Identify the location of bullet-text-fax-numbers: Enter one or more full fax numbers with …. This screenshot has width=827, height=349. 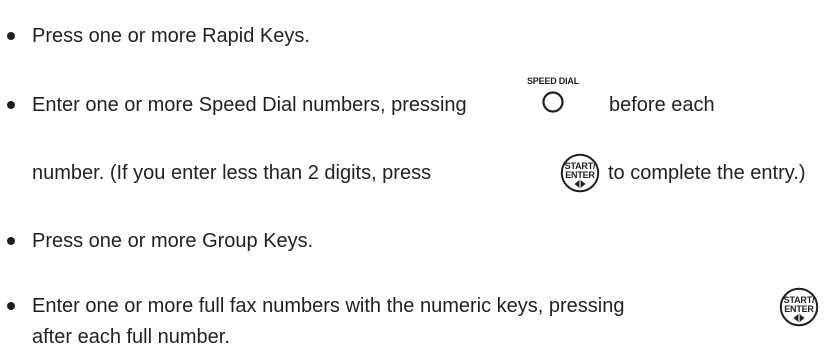
(328, 306).